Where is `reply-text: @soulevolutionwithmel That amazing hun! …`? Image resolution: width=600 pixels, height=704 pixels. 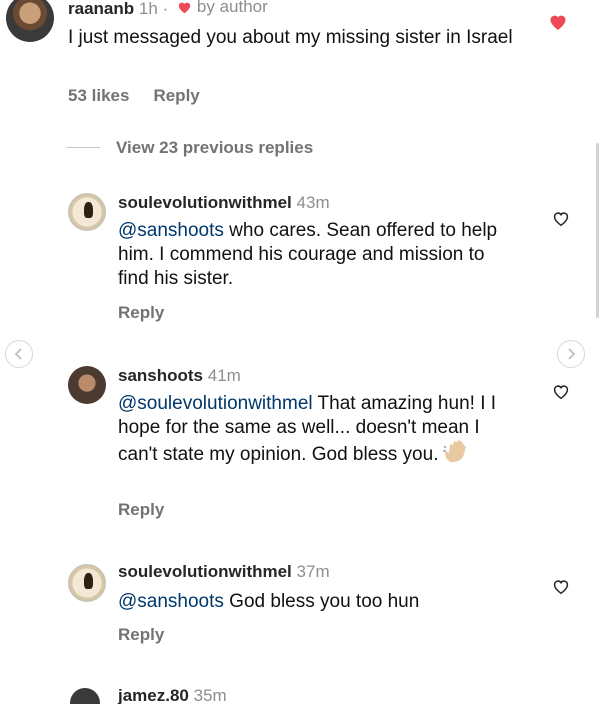 reply-text: @soulevolutionwithmel That amazing hun! … is located at coordinates (318, 429).